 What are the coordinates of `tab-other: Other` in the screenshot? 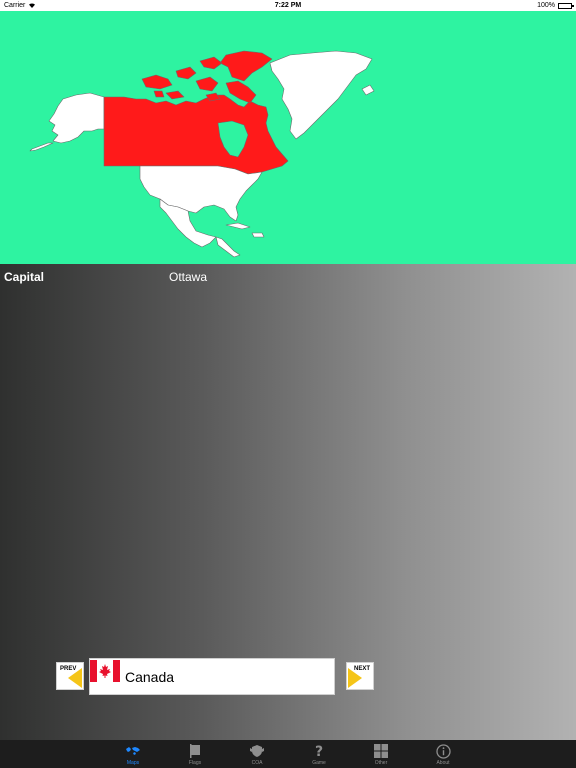 It's located at (381, 754).